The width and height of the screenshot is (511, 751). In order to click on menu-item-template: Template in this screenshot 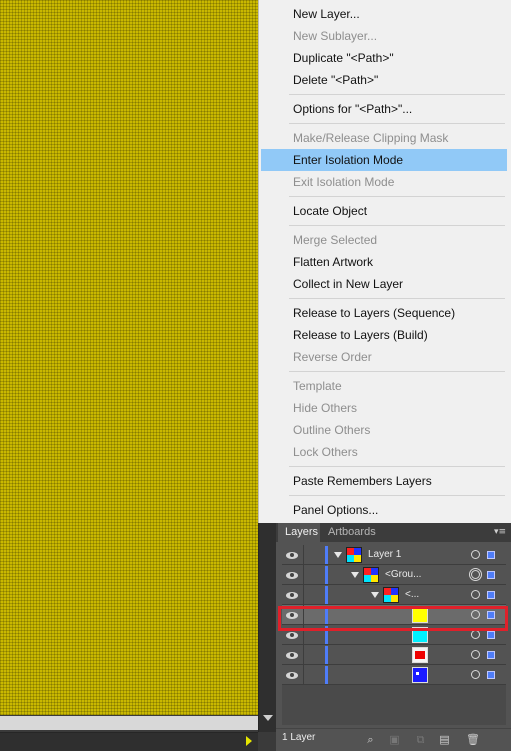, I will do `click(384, 386)`.